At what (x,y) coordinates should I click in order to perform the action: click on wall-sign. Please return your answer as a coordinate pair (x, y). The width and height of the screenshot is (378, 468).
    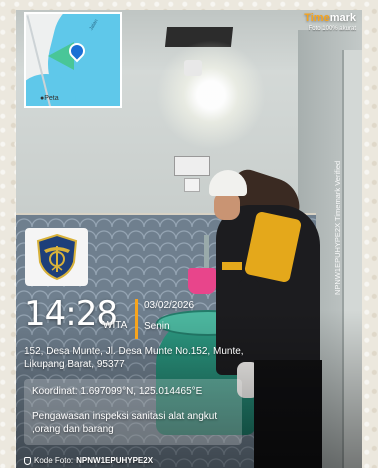
    Looking at the image, I should click on (192, 166).